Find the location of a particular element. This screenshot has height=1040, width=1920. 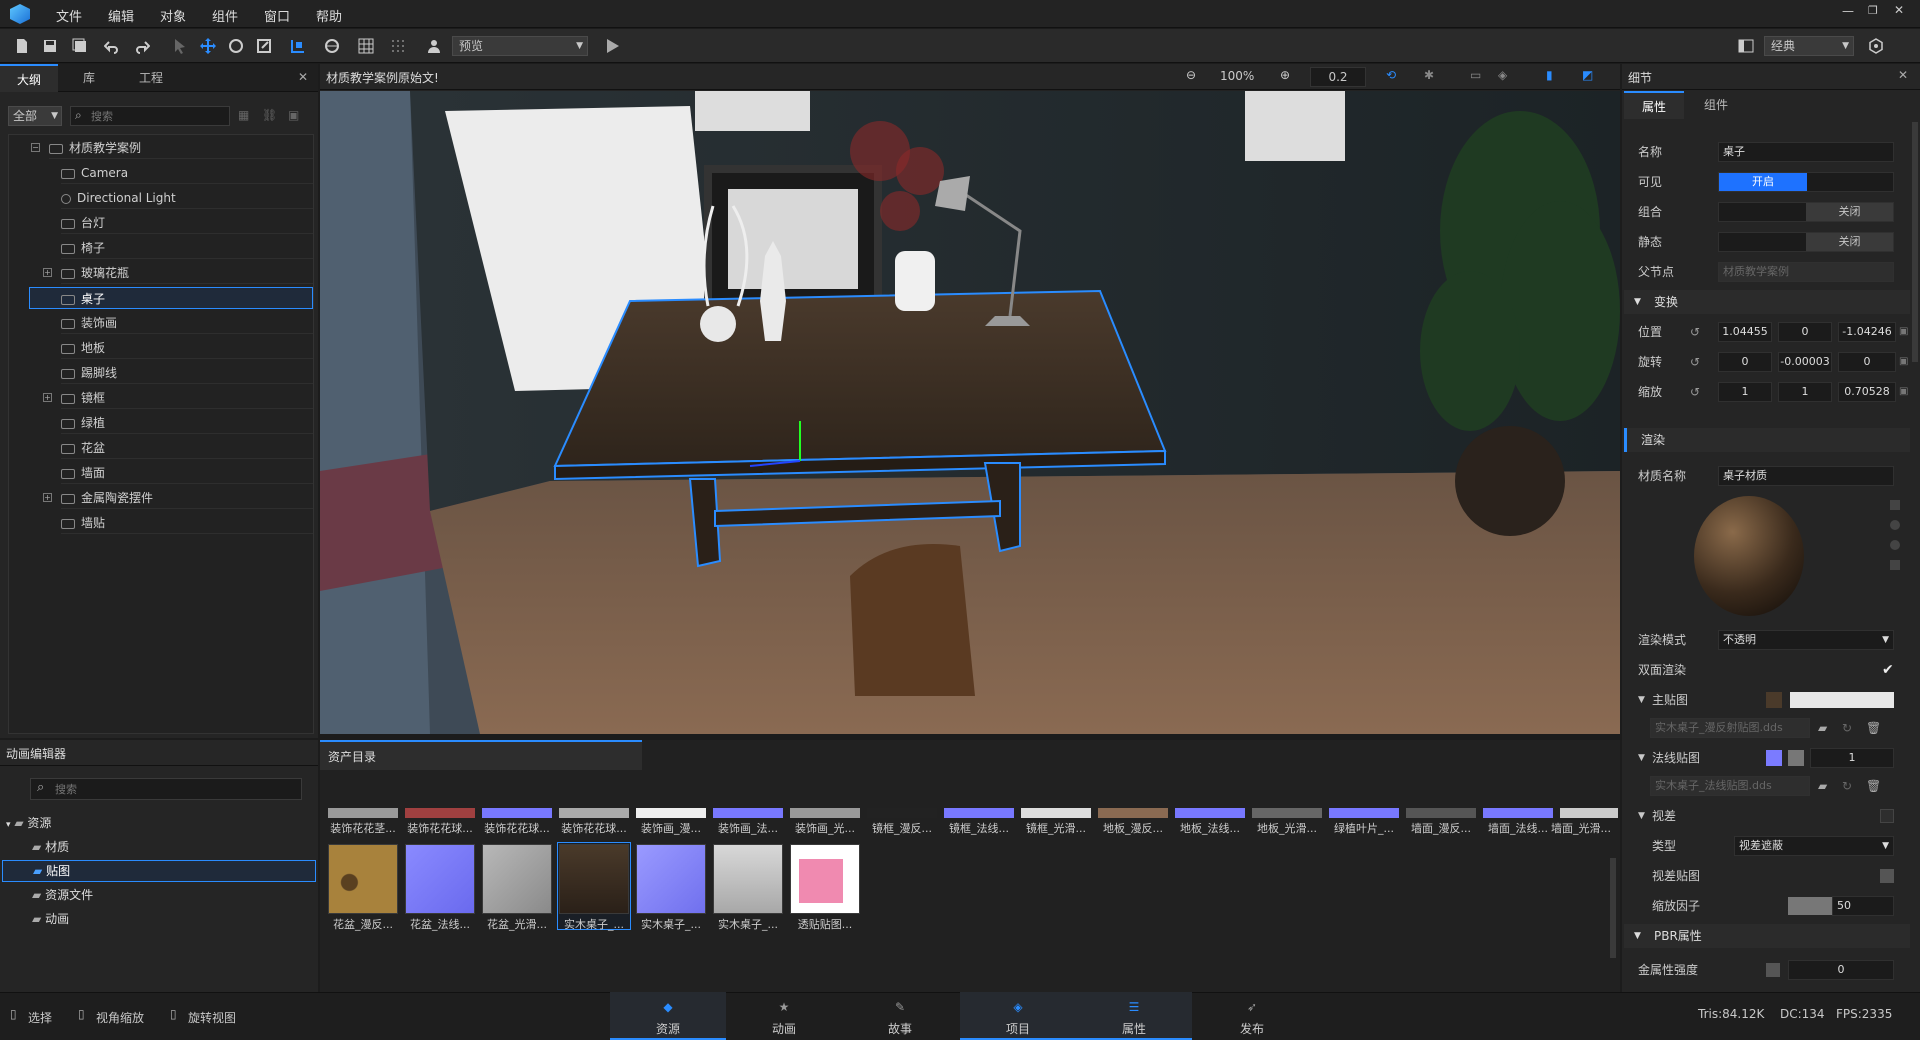

tree-item-wall: 墙面 is located at coordinates (187, 473).